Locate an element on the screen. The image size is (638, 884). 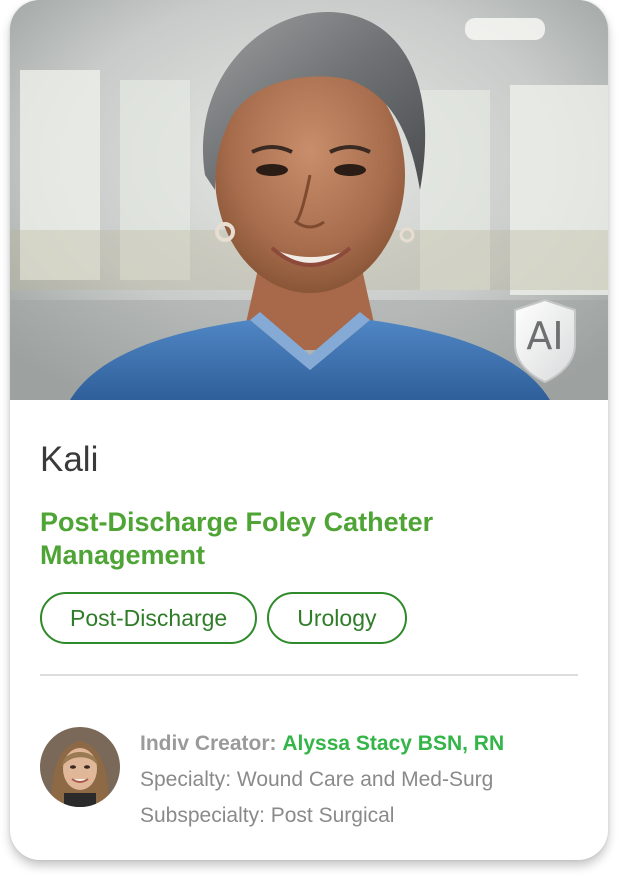
creator-subspecialty: Subspecialty: Post Surgical is located at coordinates (267, 815).